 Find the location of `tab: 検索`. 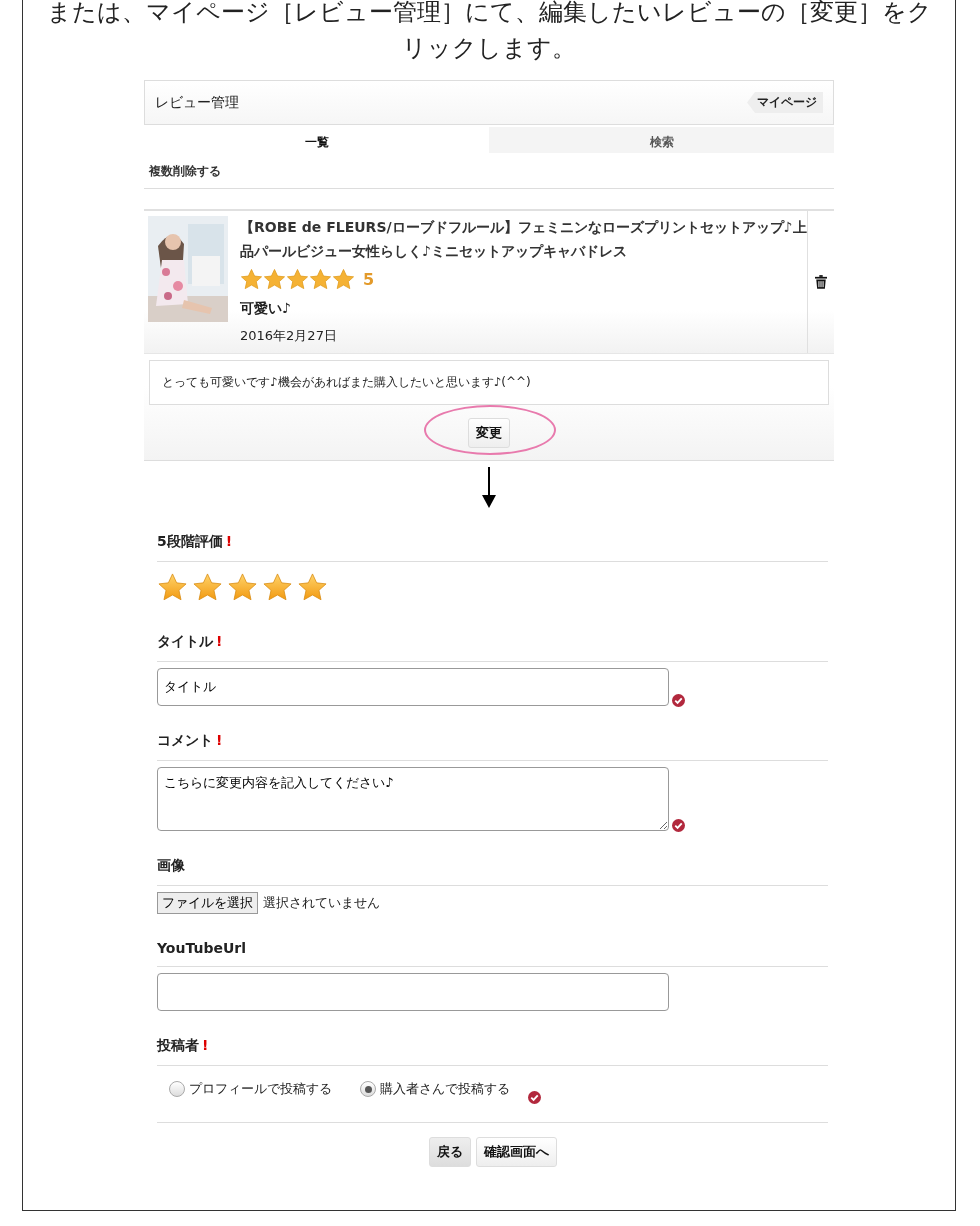

tab: 検索 is located at coordinates (661, 140).